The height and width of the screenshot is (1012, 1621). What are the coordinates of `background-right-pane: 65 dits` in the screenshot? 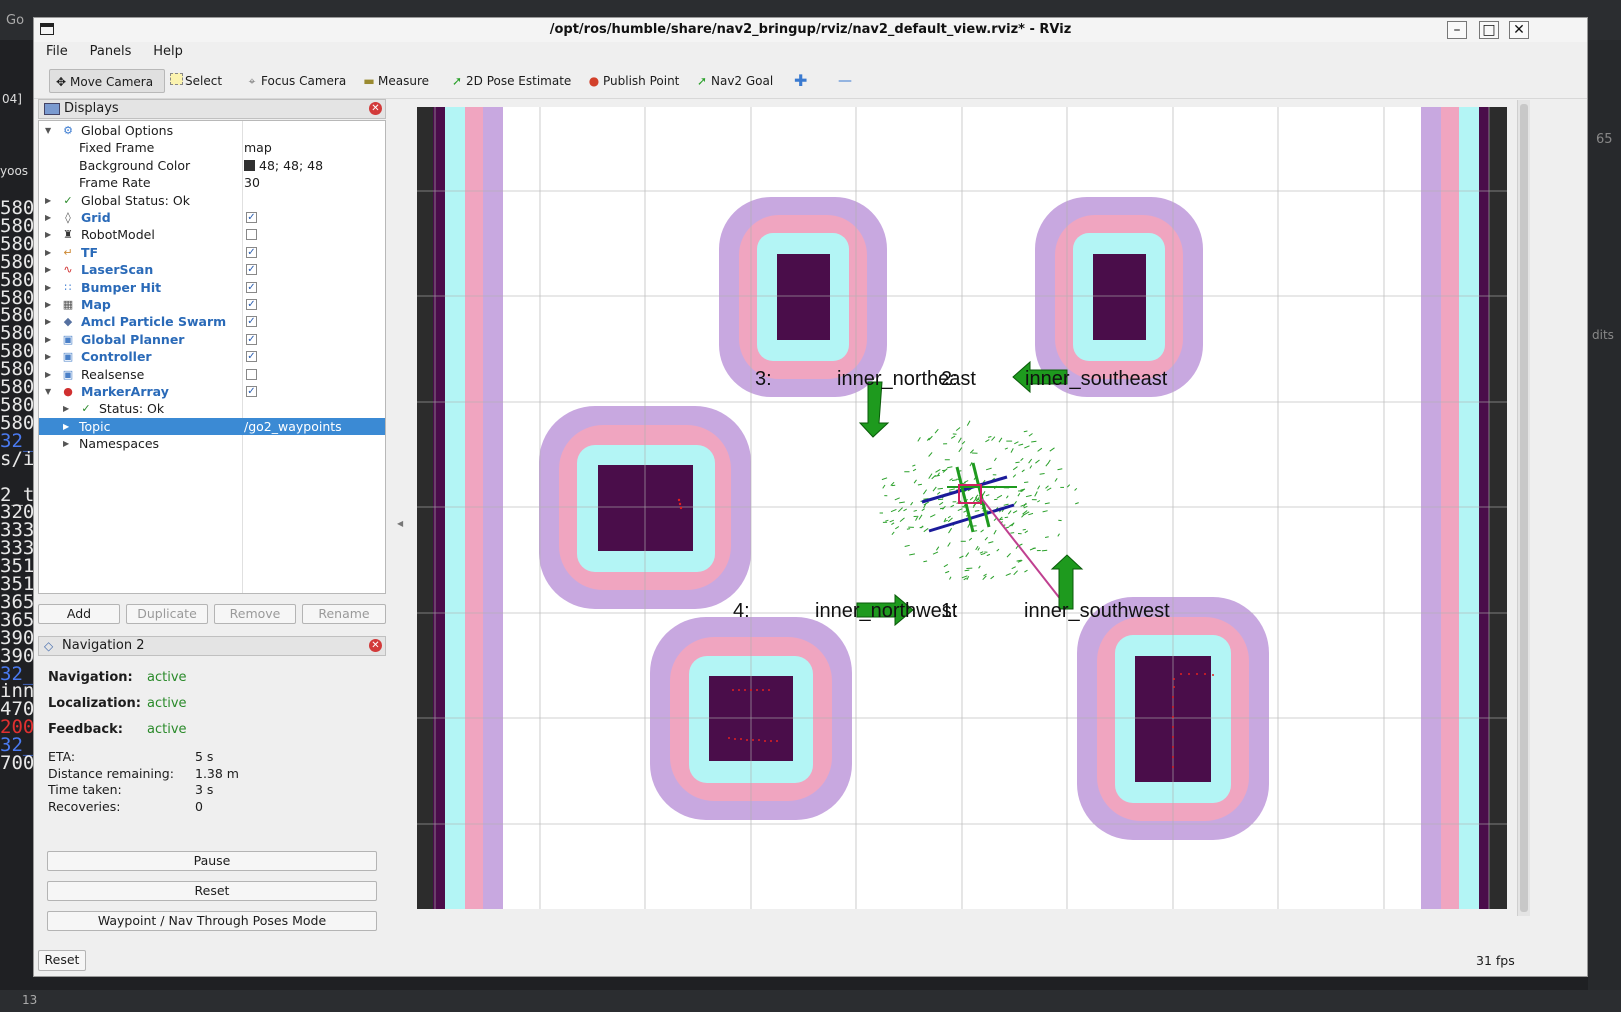 It's located at (1604, 515).